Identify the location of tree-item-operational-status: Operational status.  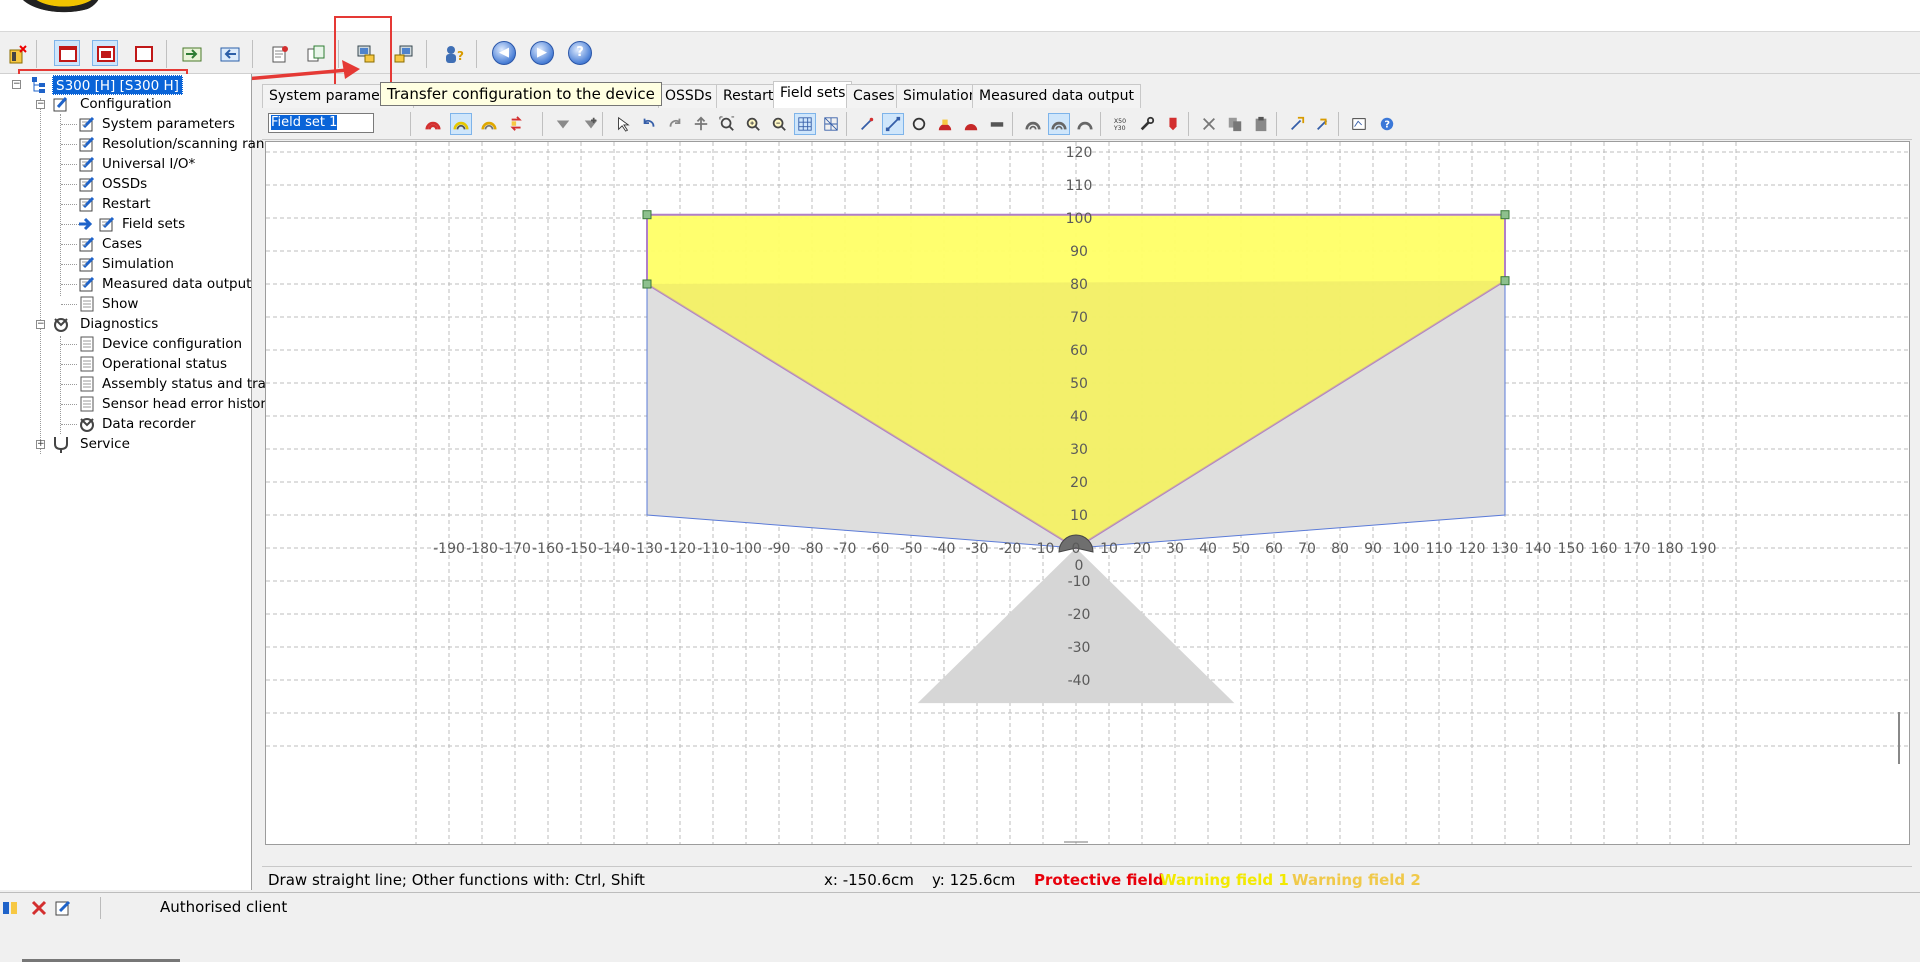
(164, 364).